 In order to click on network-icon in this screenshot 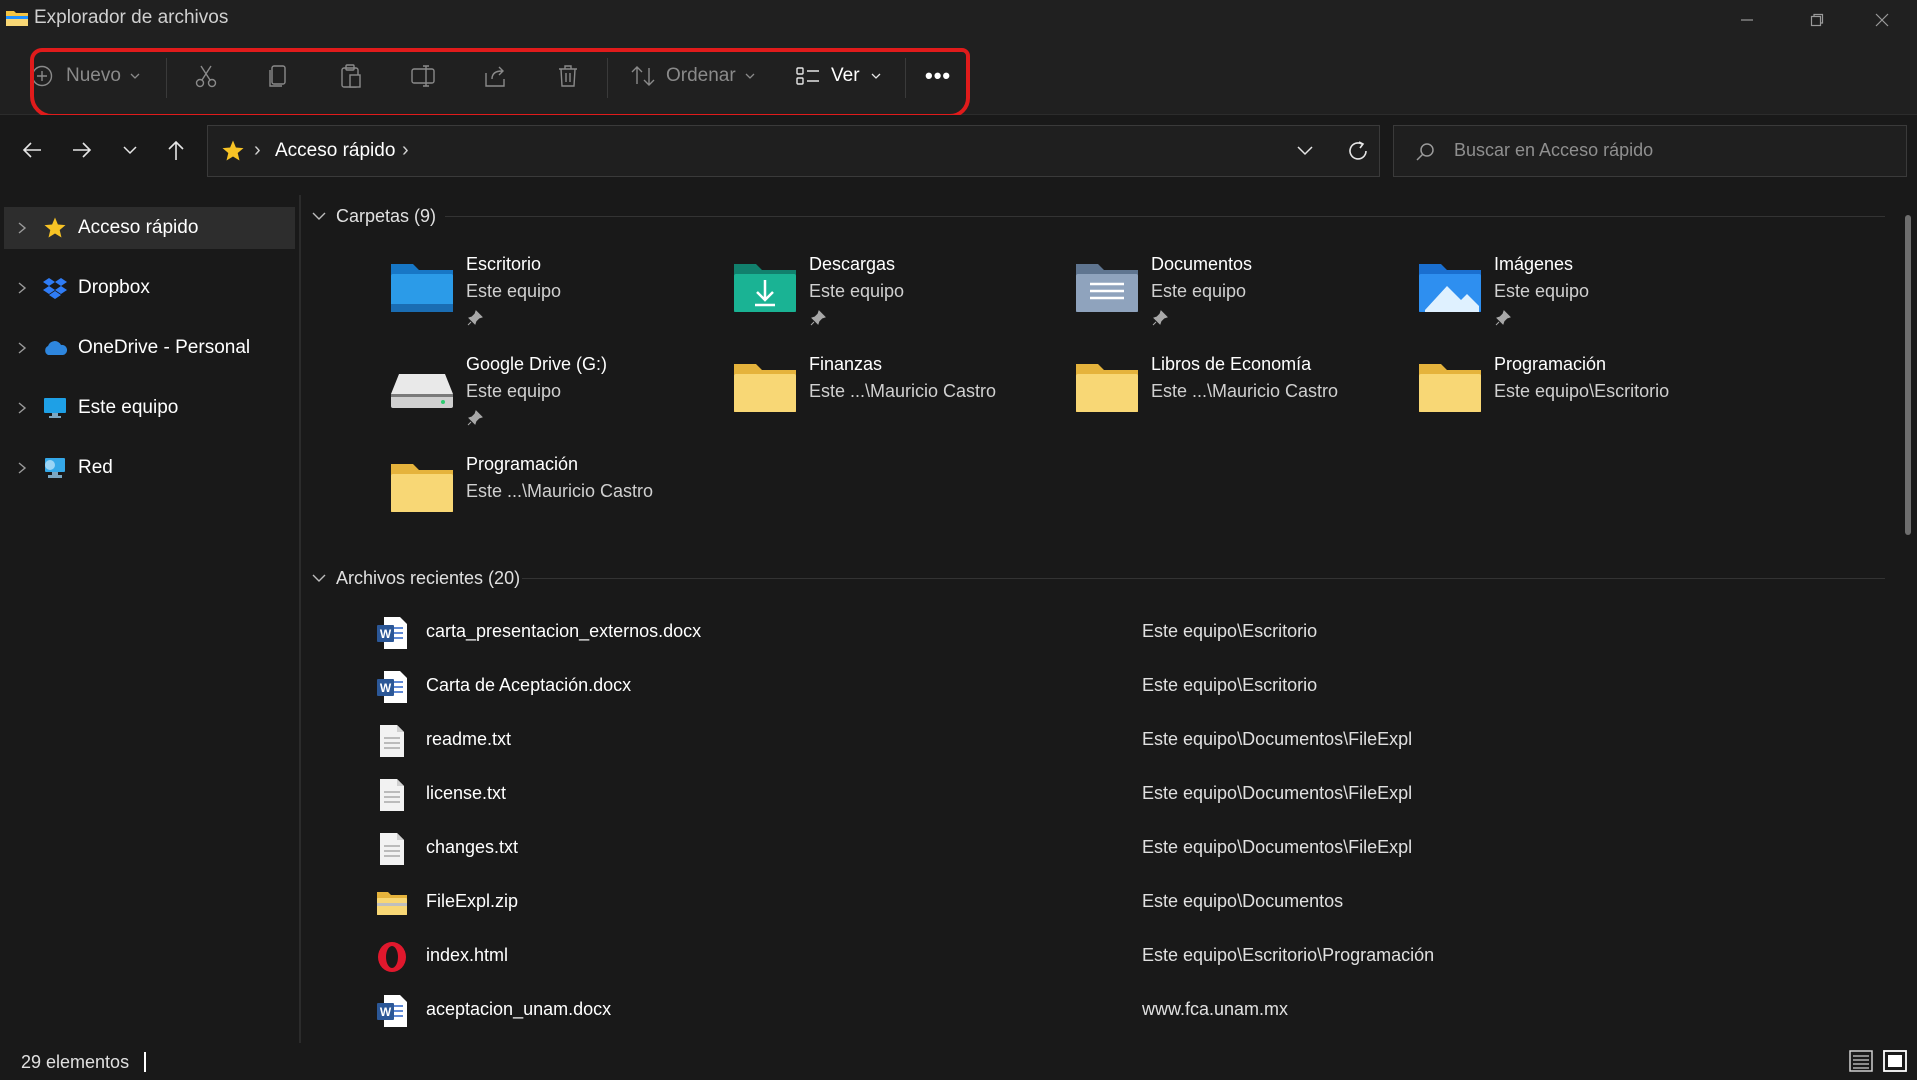, I will do `click(55, 468)`.